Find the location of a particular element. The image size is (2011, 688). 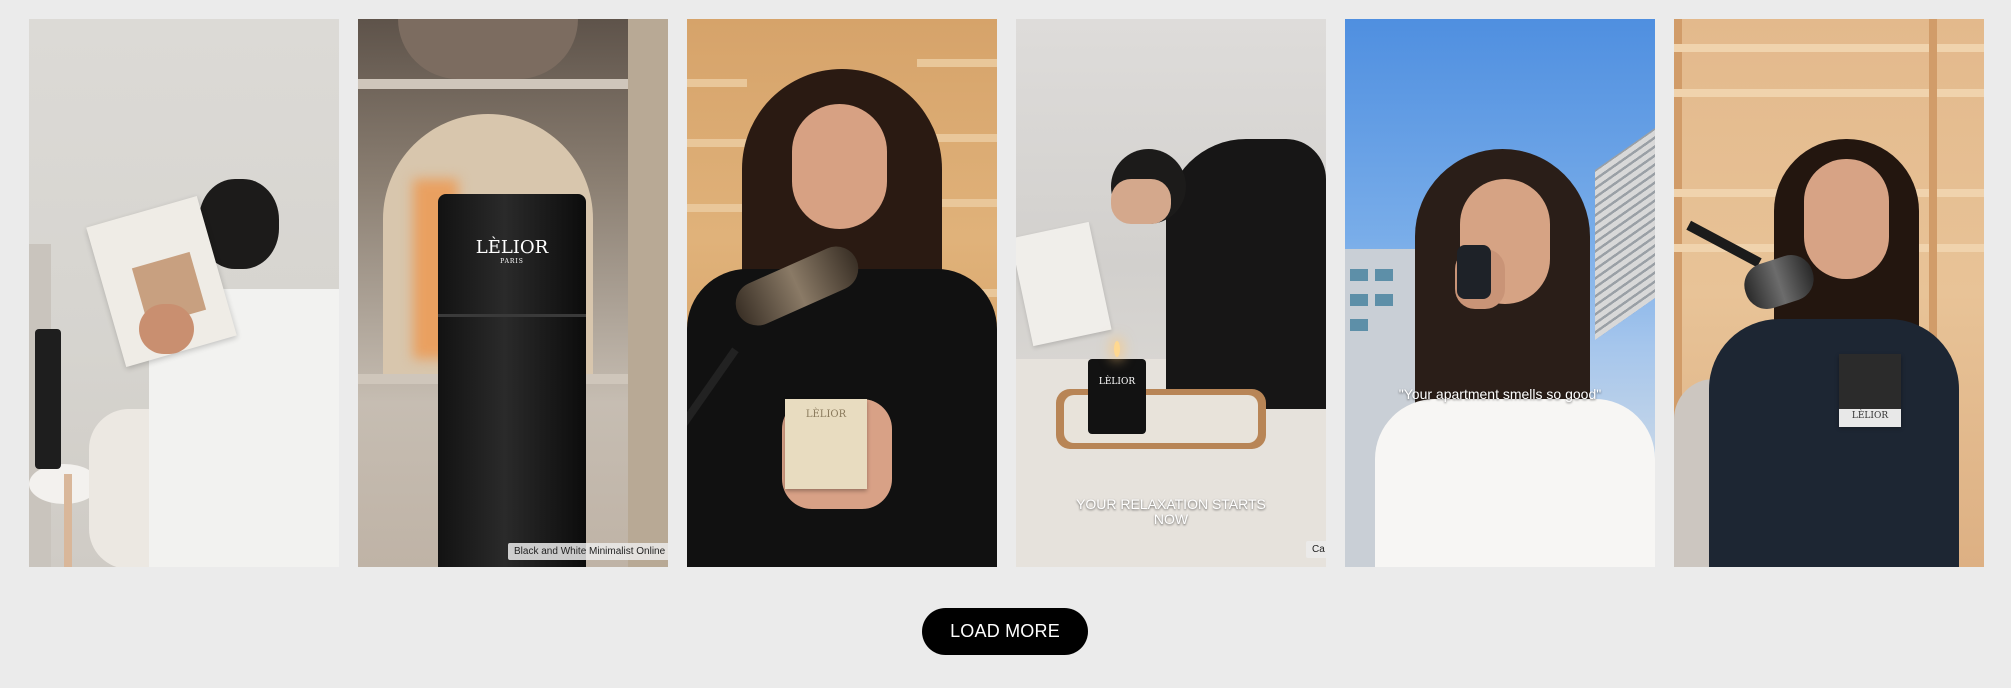

load-more-button: LOAD MORE is located at coordinates (1005, 631).